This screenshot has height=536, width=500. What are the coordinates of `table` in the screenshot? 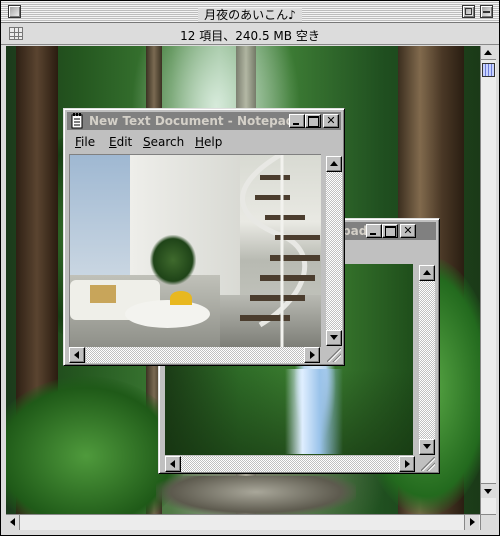 It's located at (167, 314).